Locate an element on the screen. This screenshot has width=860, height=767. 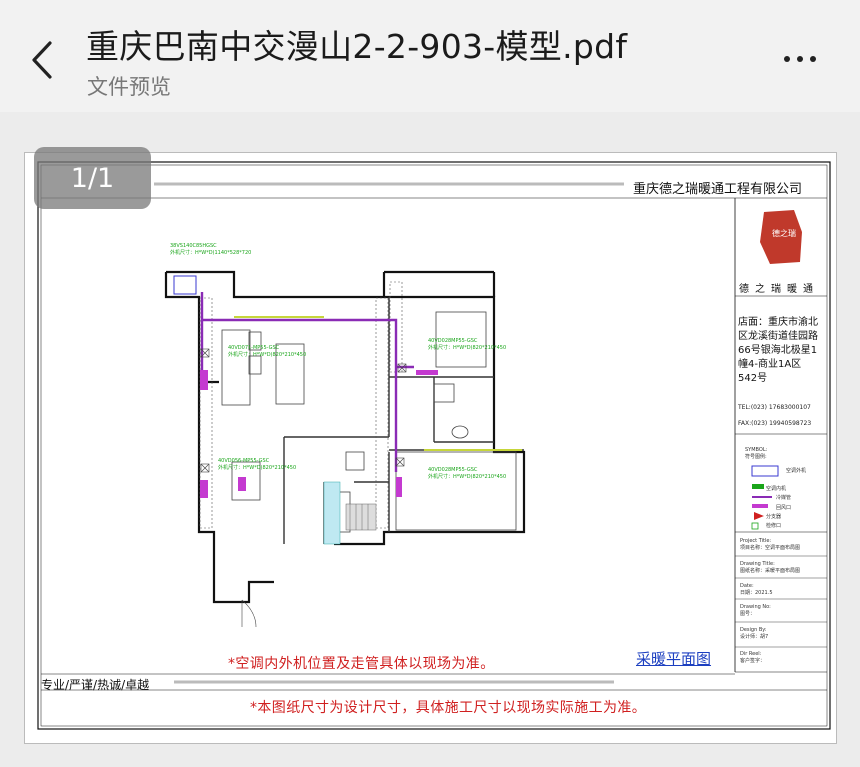
legend-inspection: 检修口 is located at coordinates (774, 526).